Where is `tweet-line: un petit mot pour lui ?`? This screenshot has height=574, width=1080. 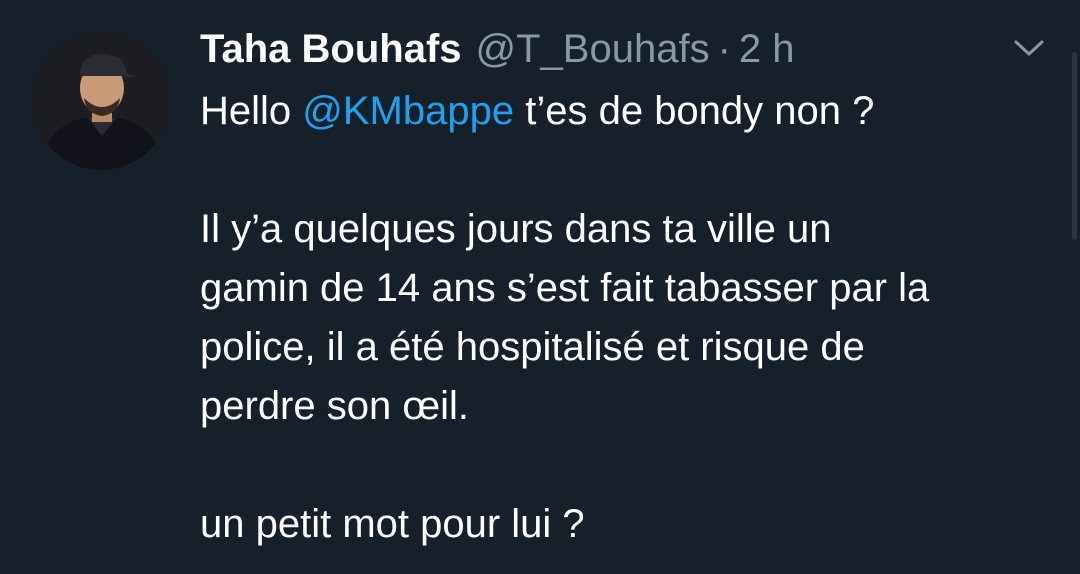
tweet-line: un petit mot pour lui ? is located at coordinates (392, 524).